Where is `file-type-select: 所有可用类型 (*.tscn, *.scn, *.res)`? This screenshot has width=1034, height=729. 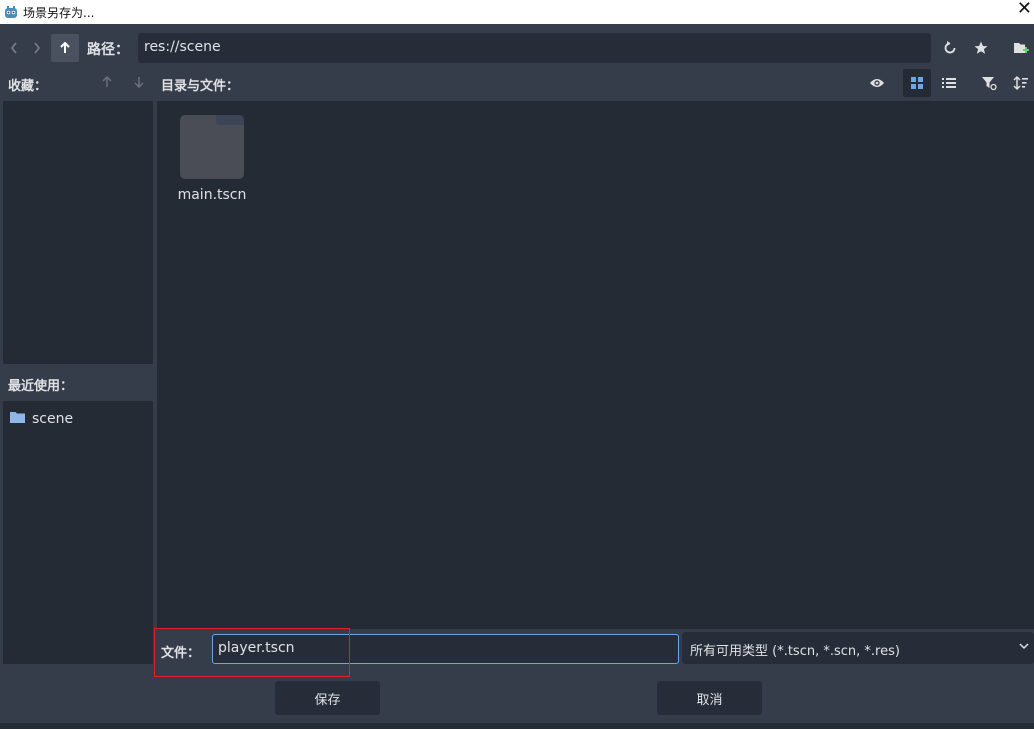 file-type-select: 所有可用类型 (*.tscn, *.scn, *.res) is located at coordinates (858, 648).